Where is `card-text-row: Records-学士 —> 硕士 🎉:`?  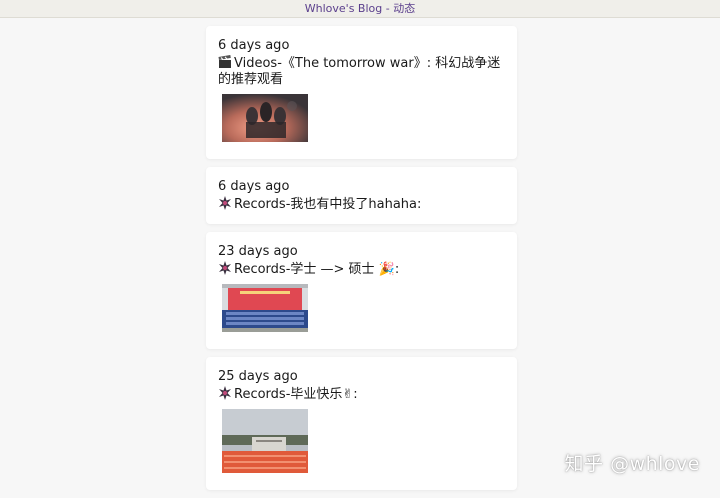
card-text-row: Records-学士 —> 硕士 🎉: is located at coordinates (361, 269).